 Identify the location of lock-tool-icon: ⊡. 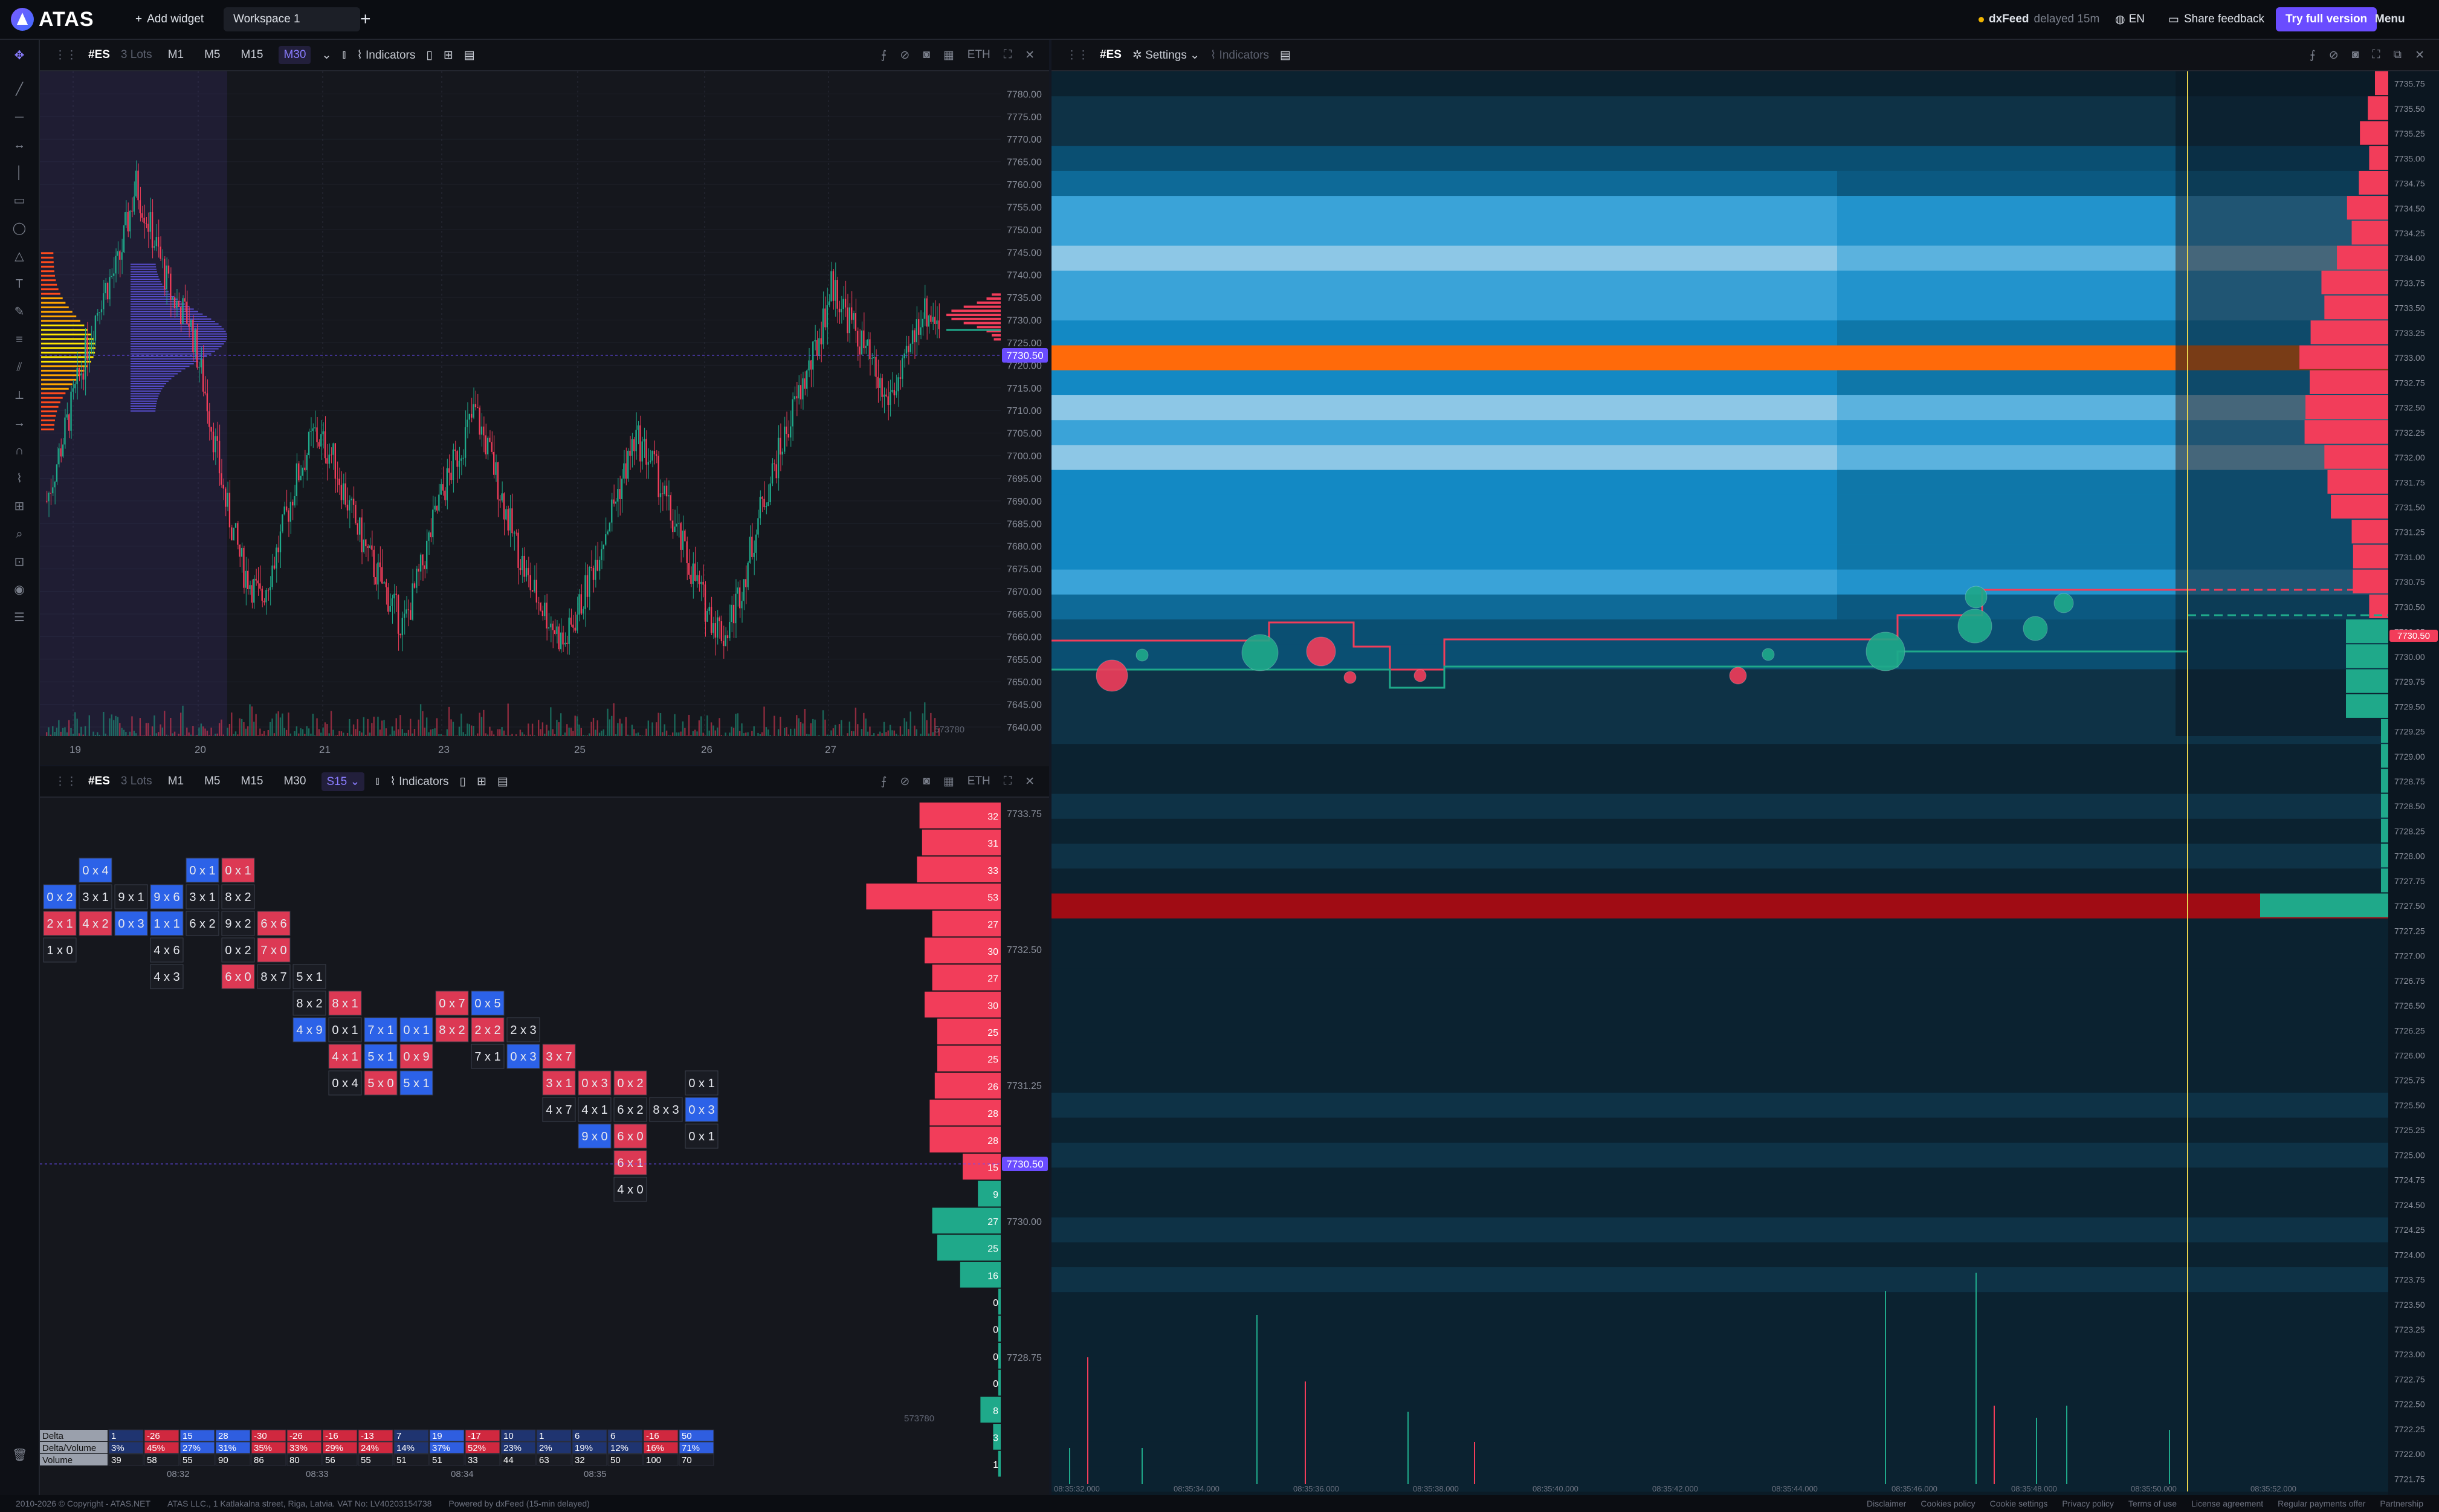
(20, 562).